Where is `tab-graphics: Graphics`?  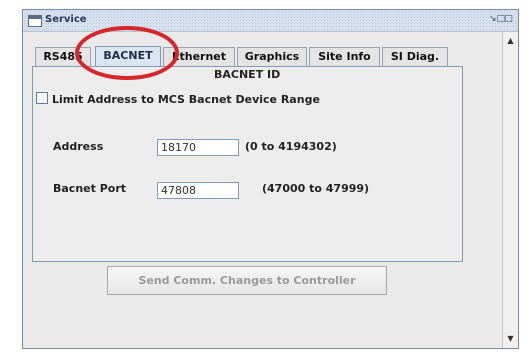
tab-graphics: Graphics is located at coordinates (272, 56).